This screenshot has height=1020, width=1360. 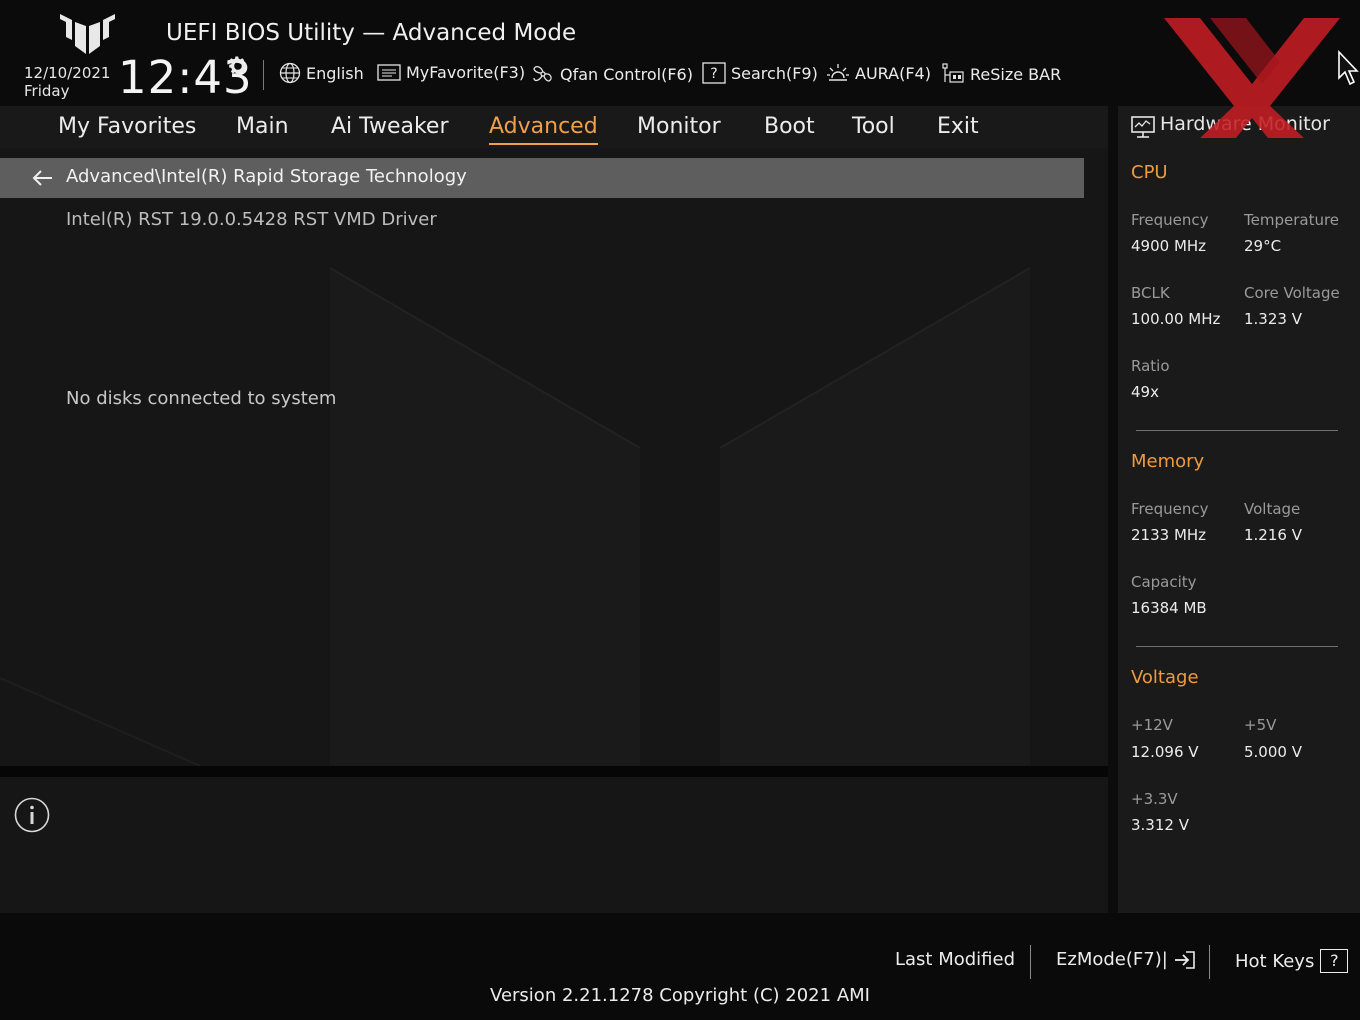 I want to click on core-voltage-label: Core Voltage, so click(x=1292, y=293).